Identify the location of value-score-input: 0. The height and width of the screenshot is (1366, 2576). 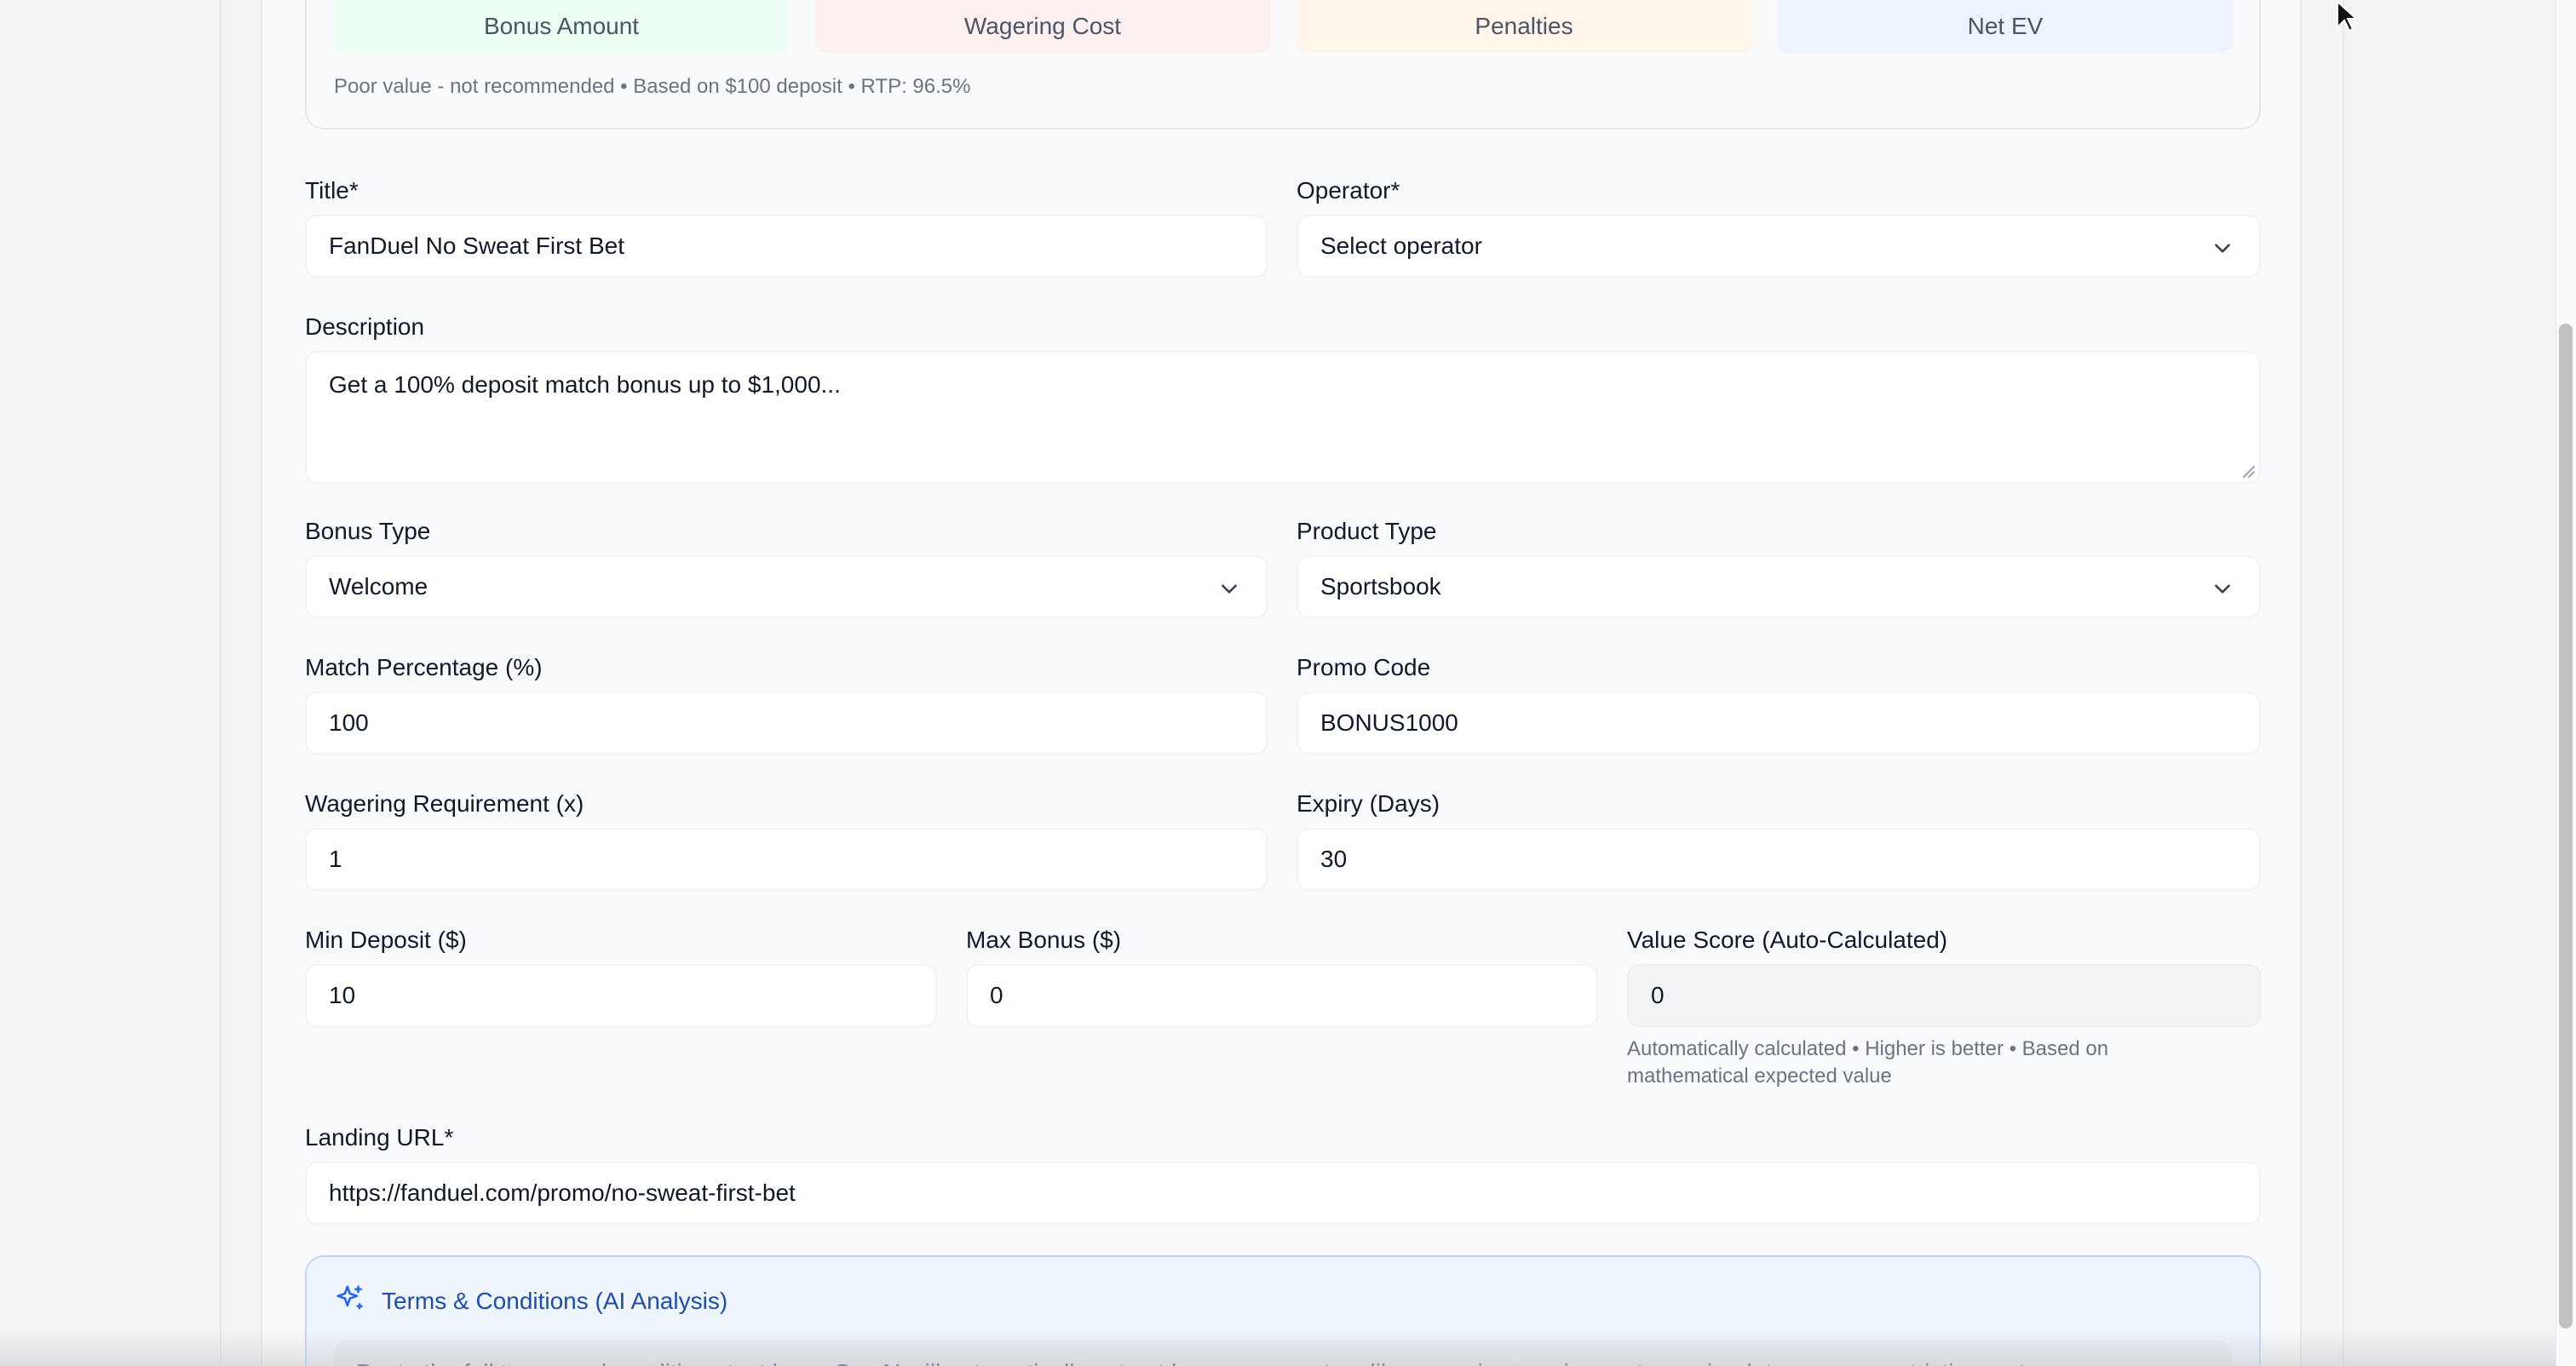
(1944, 995).